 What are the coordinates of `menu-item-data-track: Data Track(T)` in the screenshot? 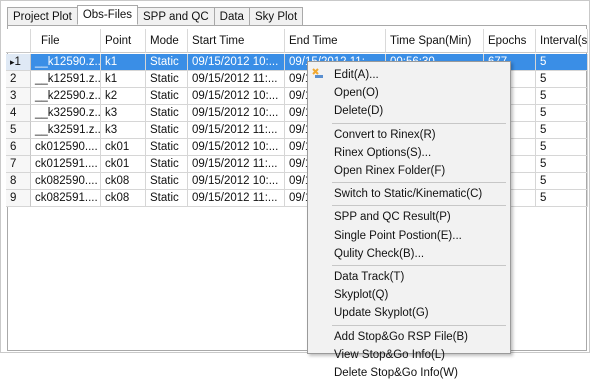 It's located at (369, 277).